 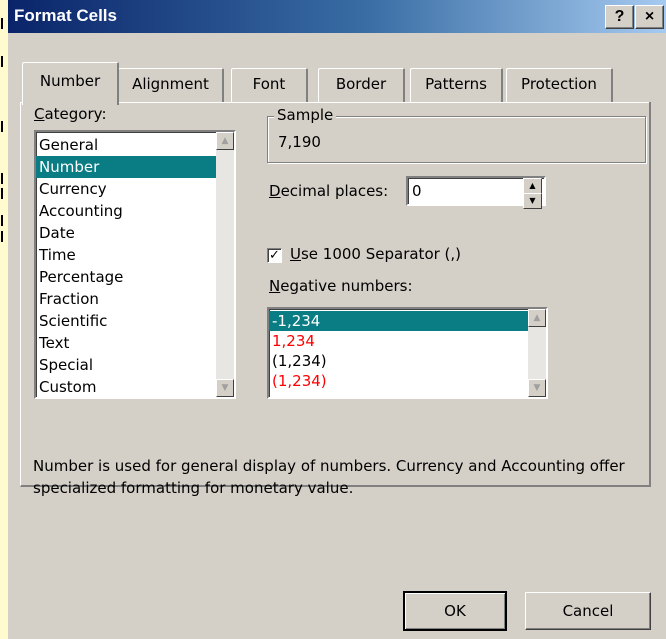 I want to click on category-item-accounting: Accounting, so click(x=126, y=211).